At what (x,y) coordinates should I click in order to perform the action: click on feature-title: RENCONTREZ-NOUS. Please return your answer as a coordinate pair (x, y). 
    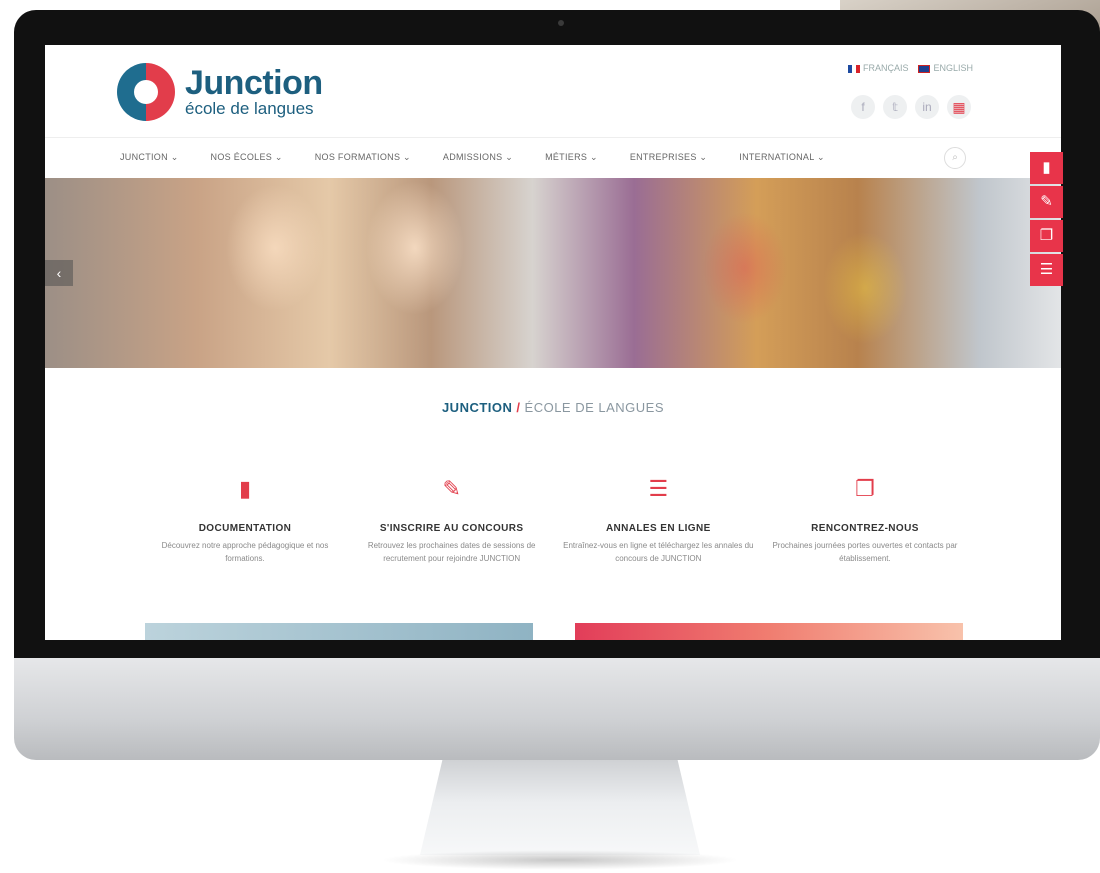
    Looking at the image, I should click on (865, 528).